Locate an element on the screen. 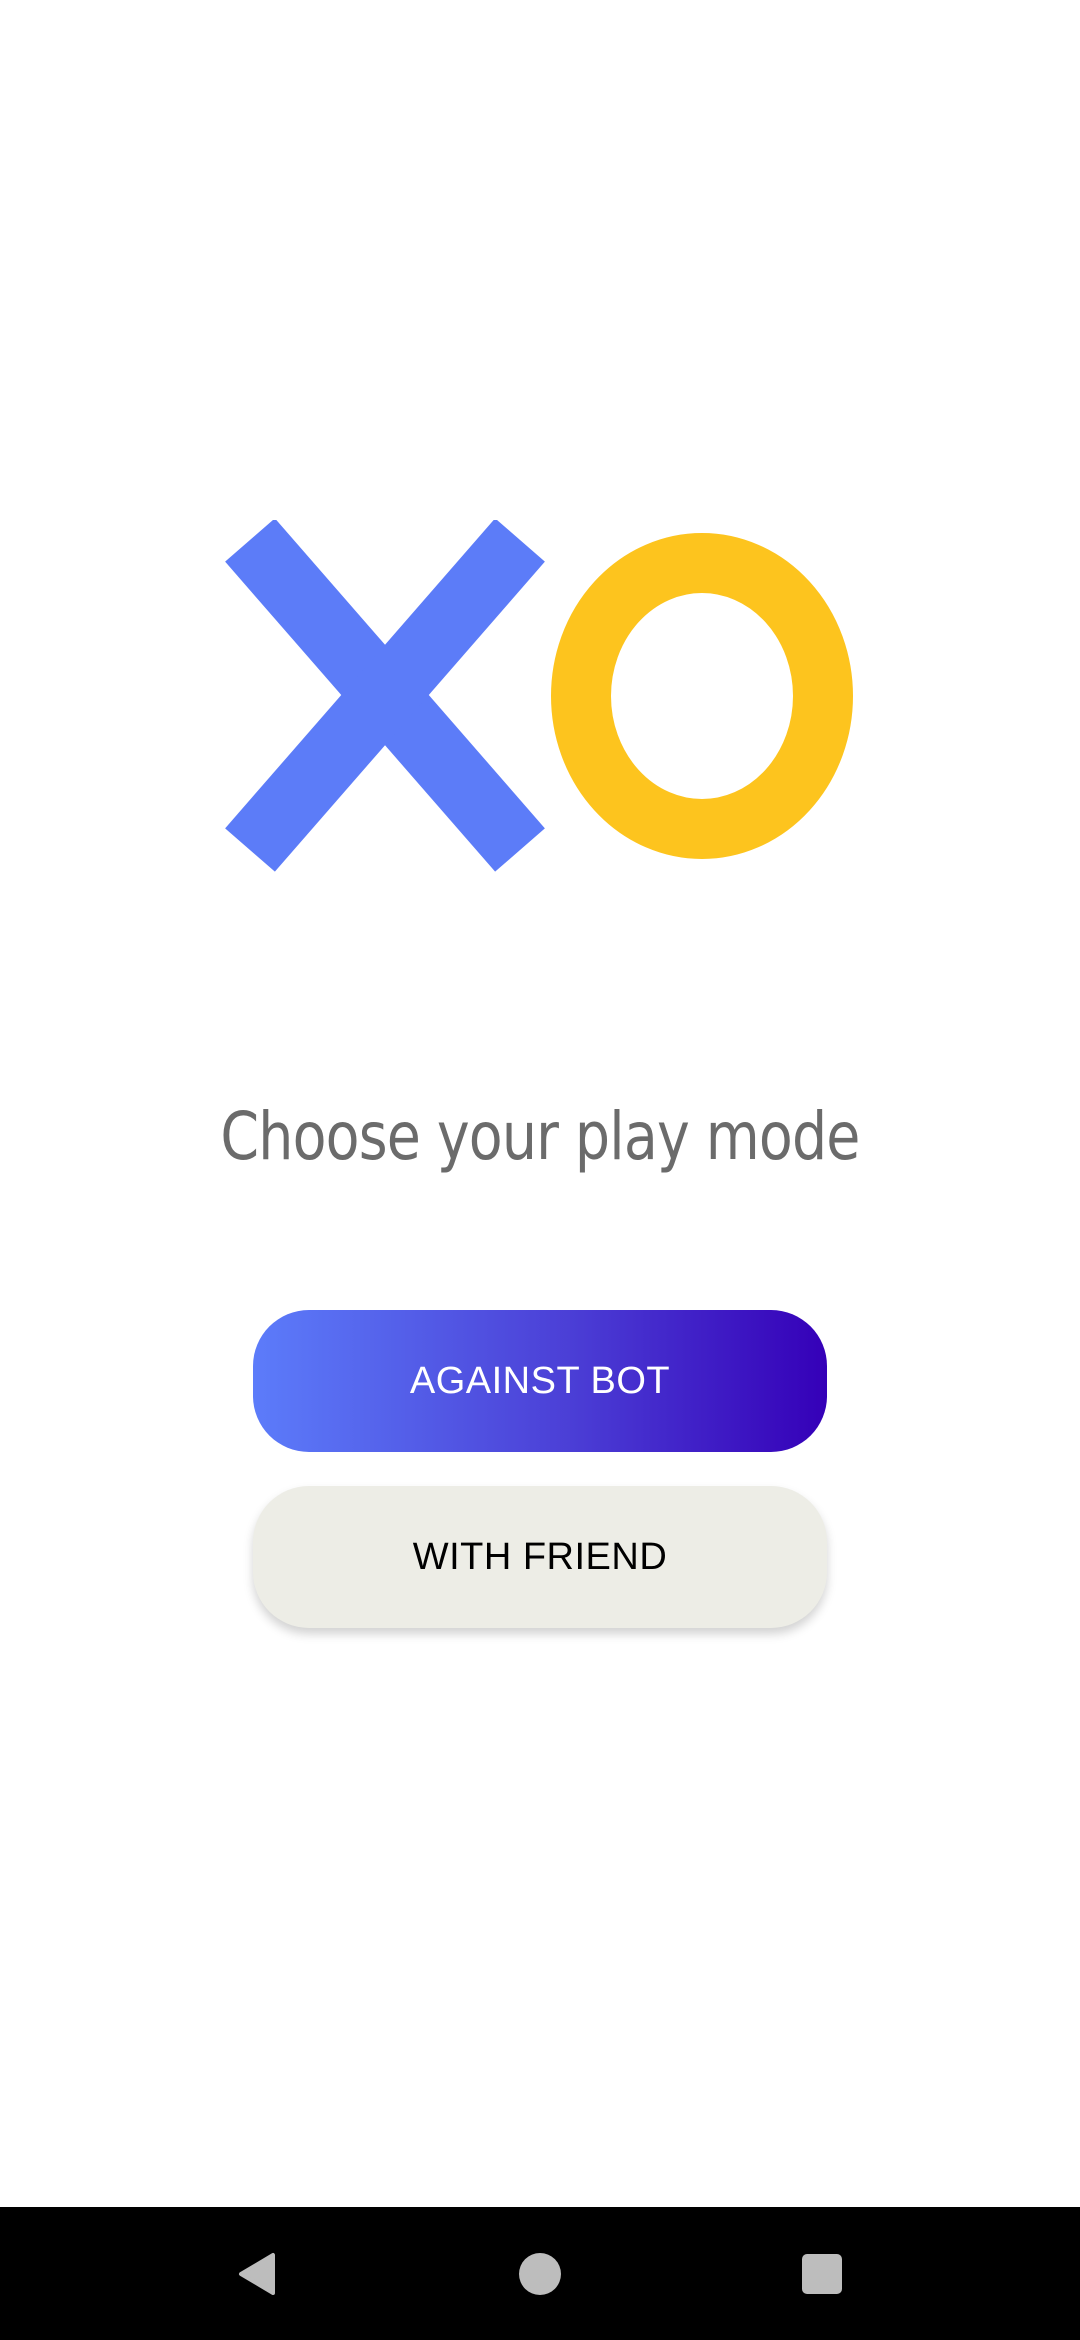 This screenshot has width=1080, height=2340. x-letter-icon is located at coordinates (385, 696).